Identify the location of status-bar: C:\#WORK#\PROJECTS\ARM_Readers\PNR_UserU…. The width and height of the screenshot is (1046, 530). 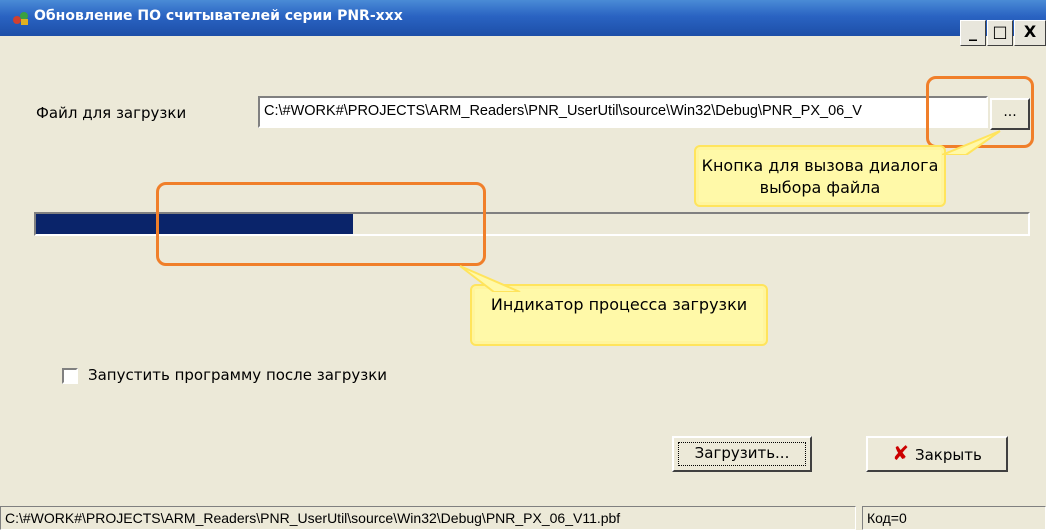
(523, 517).